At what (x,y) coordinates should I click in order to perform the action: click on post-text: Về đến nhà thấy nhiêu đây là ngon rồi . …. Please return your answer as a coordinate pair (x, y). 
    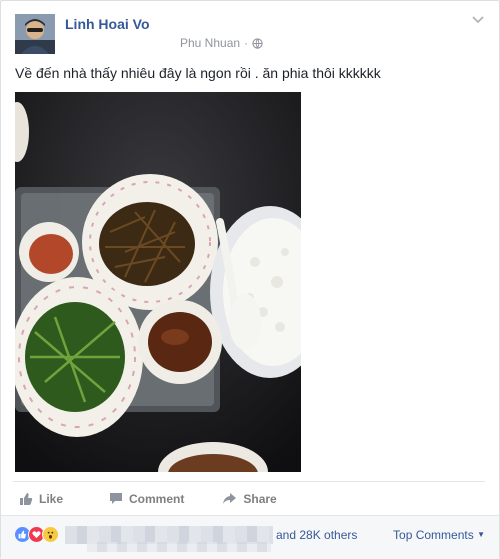
    Looking at the image, I should click on (198, 73).